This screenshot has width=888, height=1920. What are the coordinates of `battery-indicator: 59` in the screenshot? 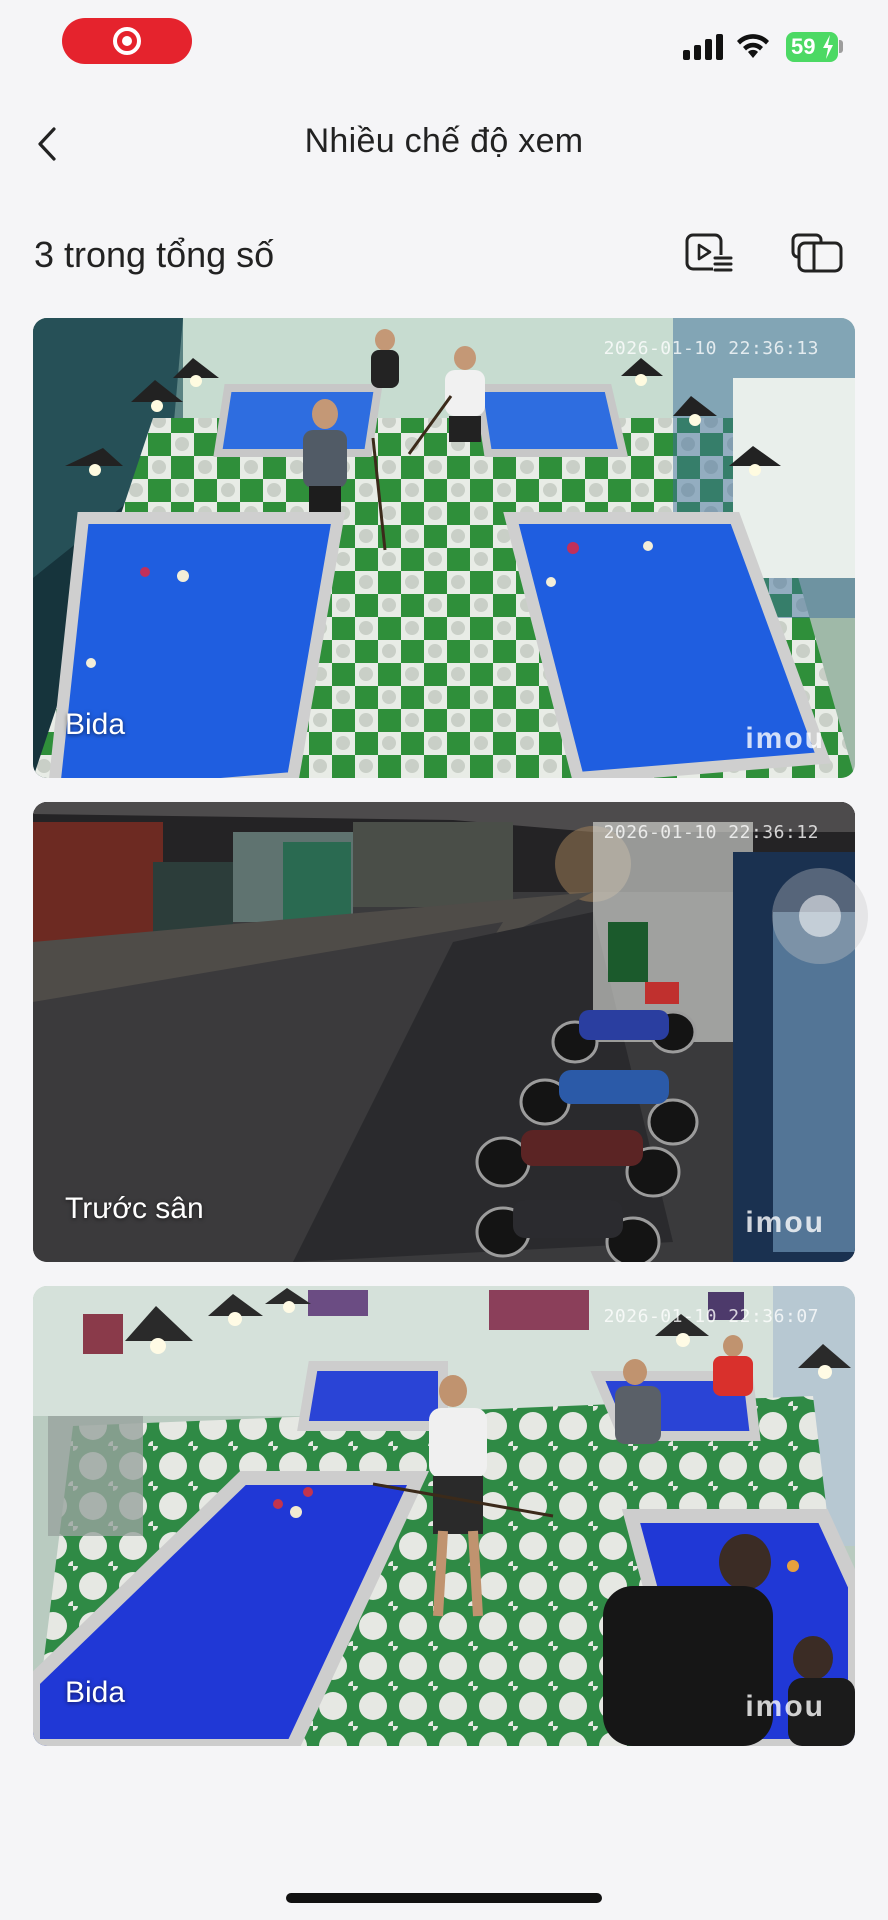 It's located at (812, 47).